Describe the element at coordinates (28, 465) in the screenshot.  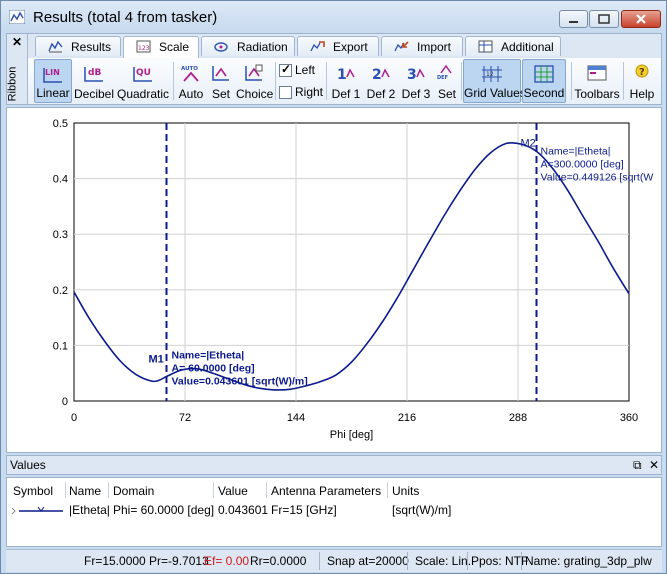
I see `values-panel-title: Values` at that location.